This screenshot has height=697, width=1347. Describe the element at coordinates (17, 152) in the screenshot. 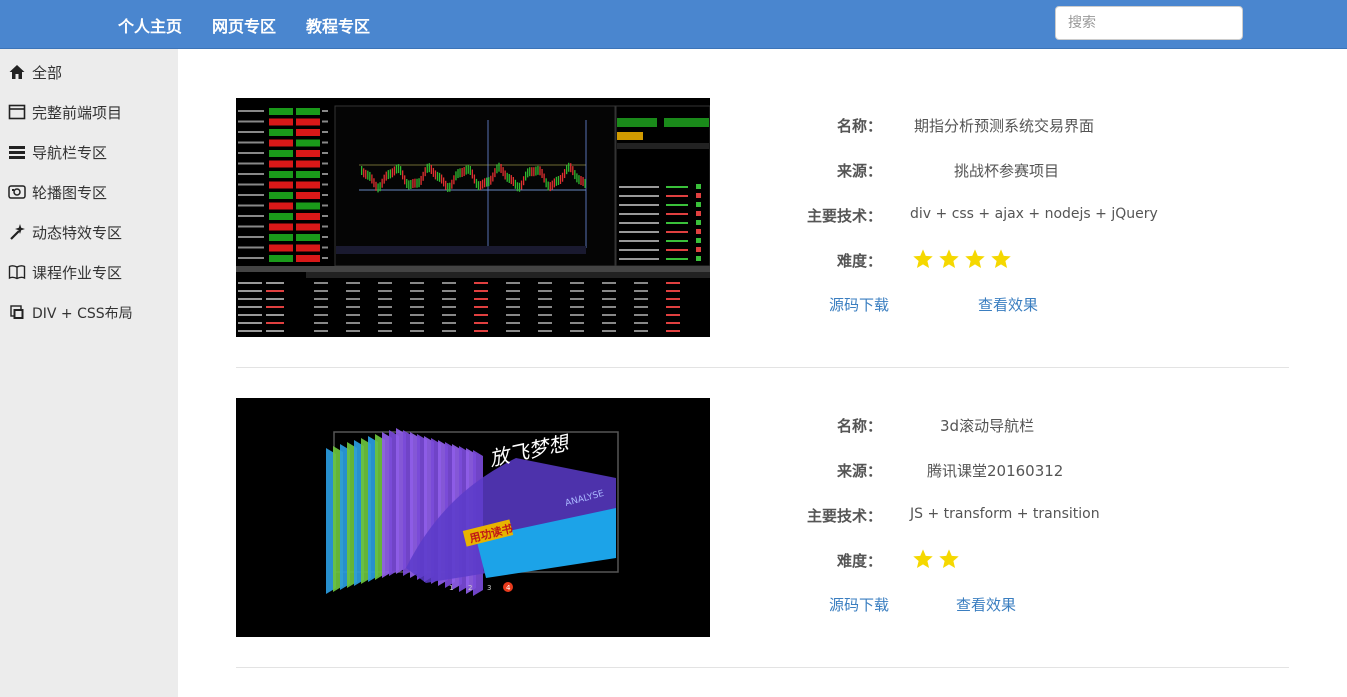

I see `menu-bars-icon` at that location.